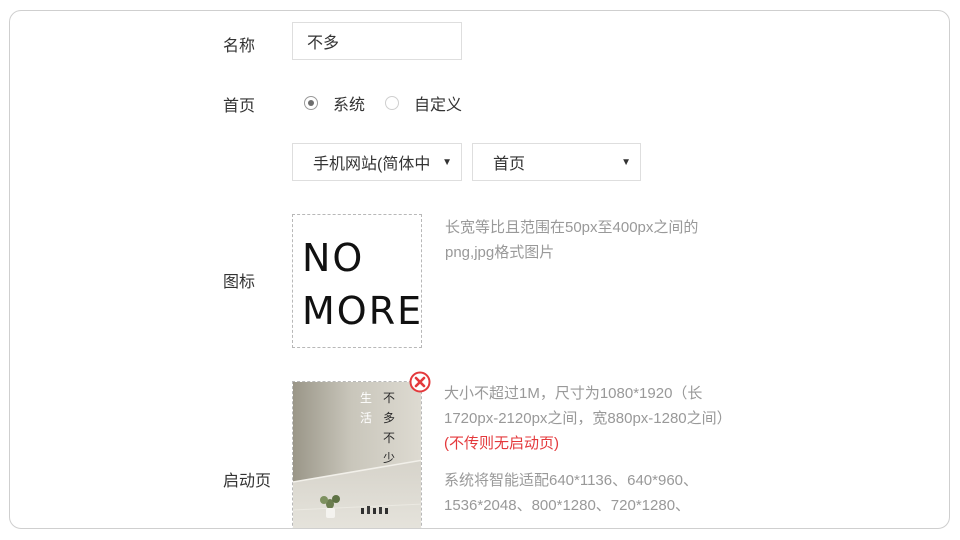 The height and width of the screenshot is (540, 960). I want to click on launch-upload-box: 生 活 不 多 不 少, so click(357, 454).